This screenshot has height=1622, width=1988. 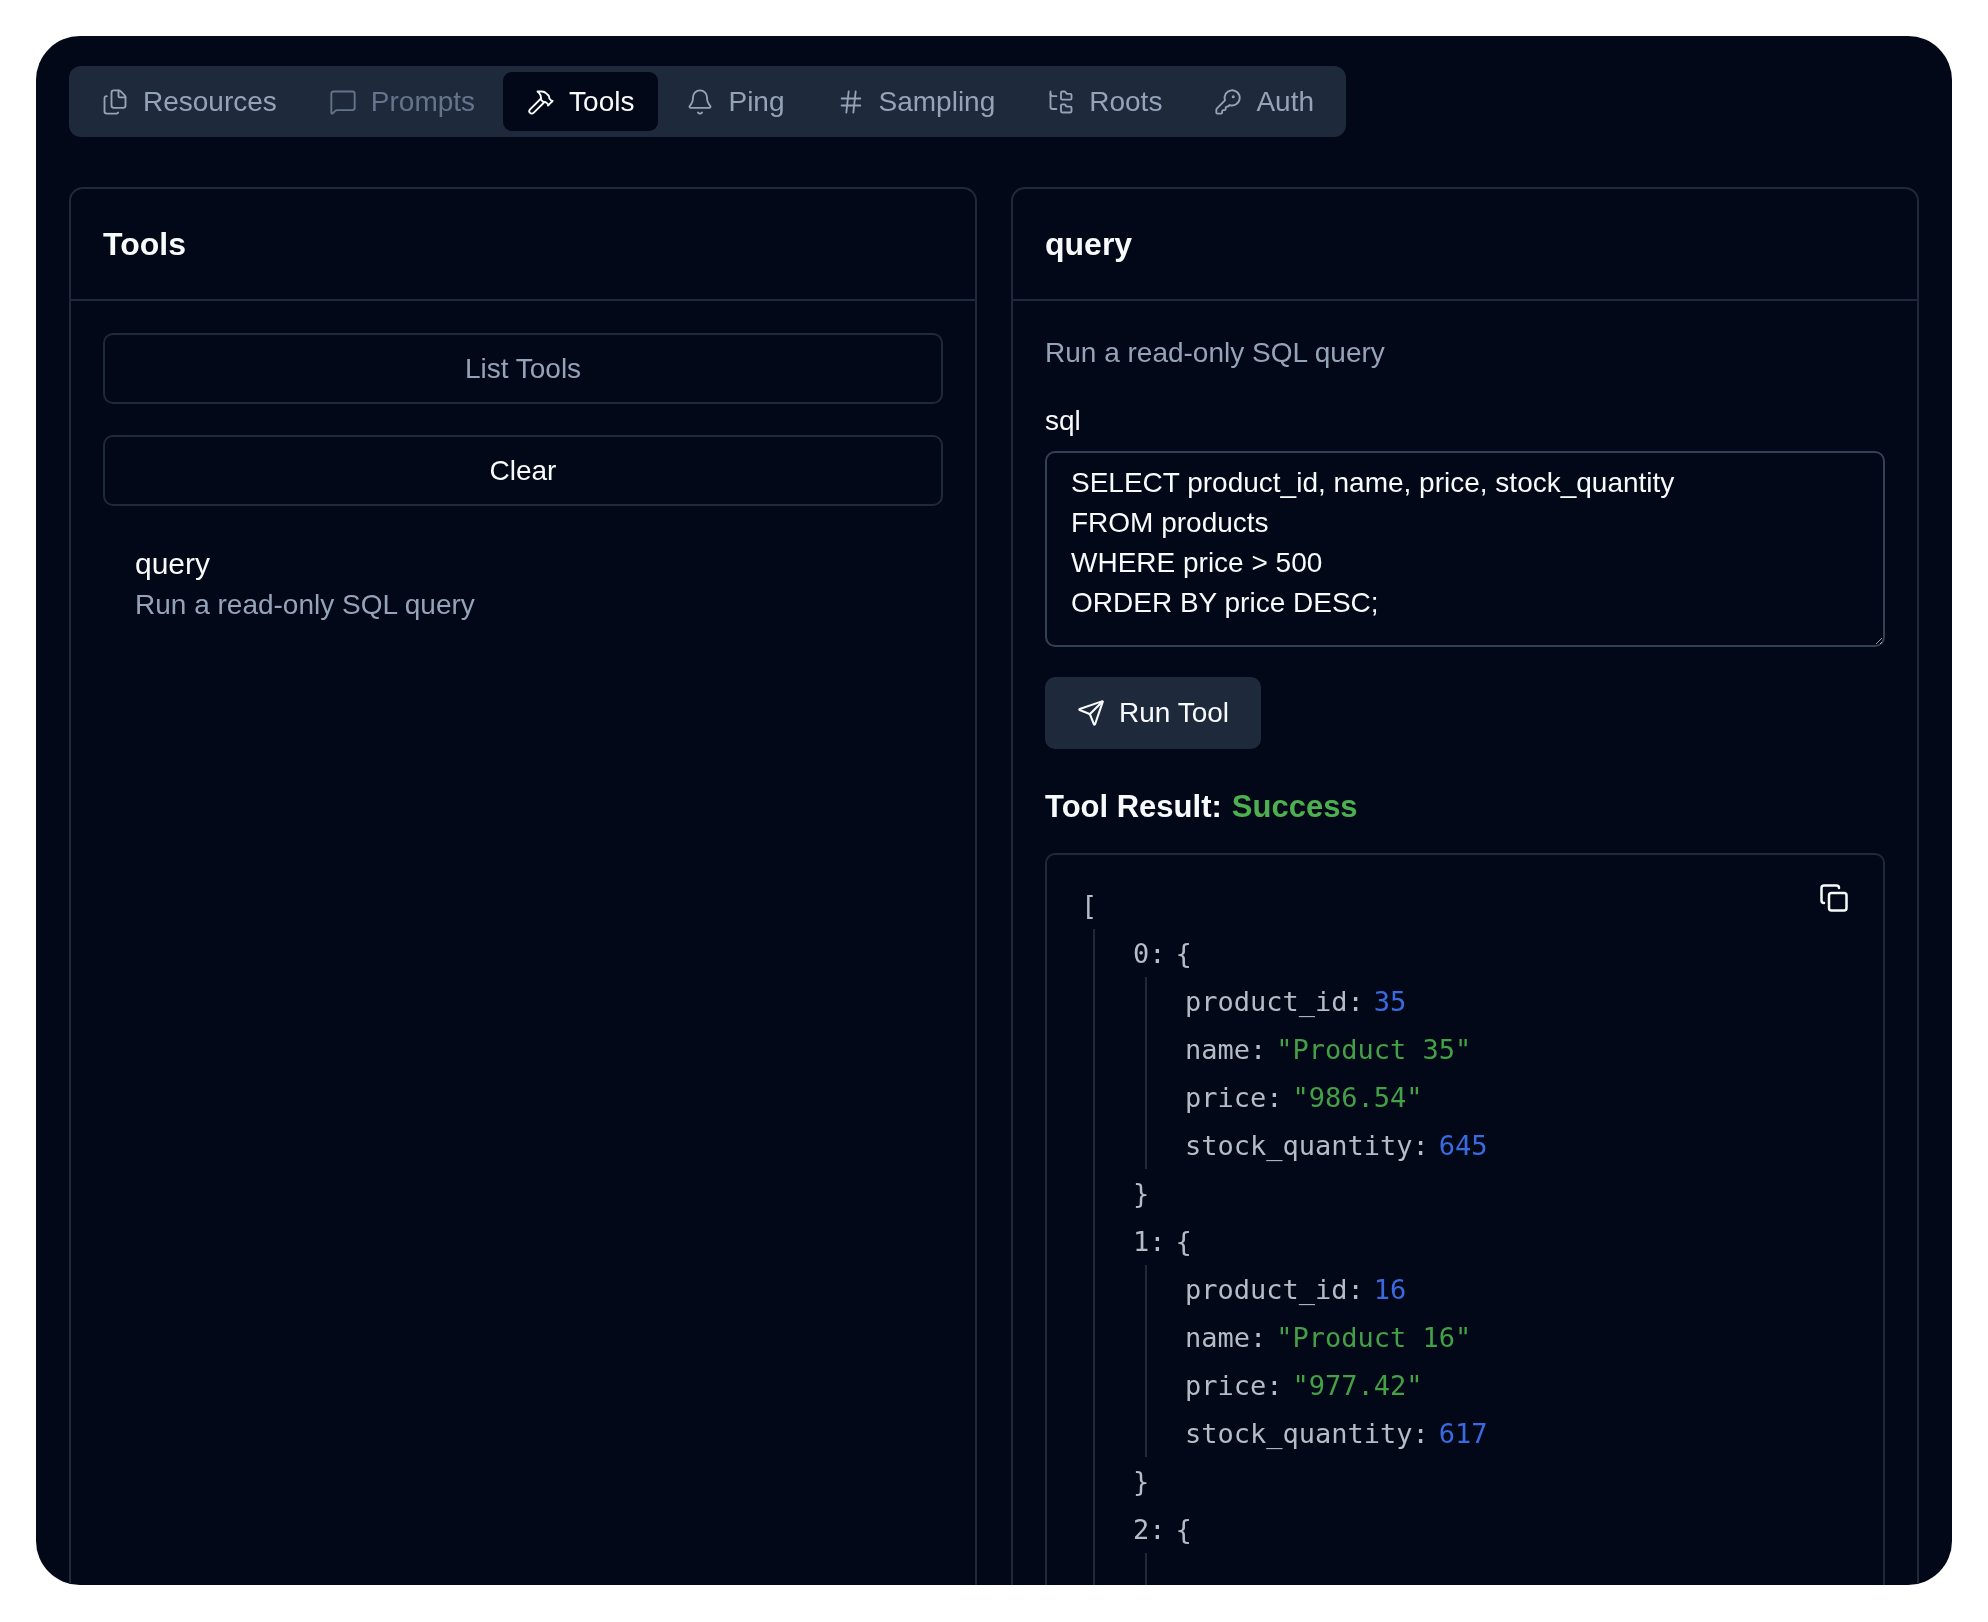 What do you see at coordinates (523, 564) in the screenshot?
I see `tool-name: query` at bounding box center [523, 564].